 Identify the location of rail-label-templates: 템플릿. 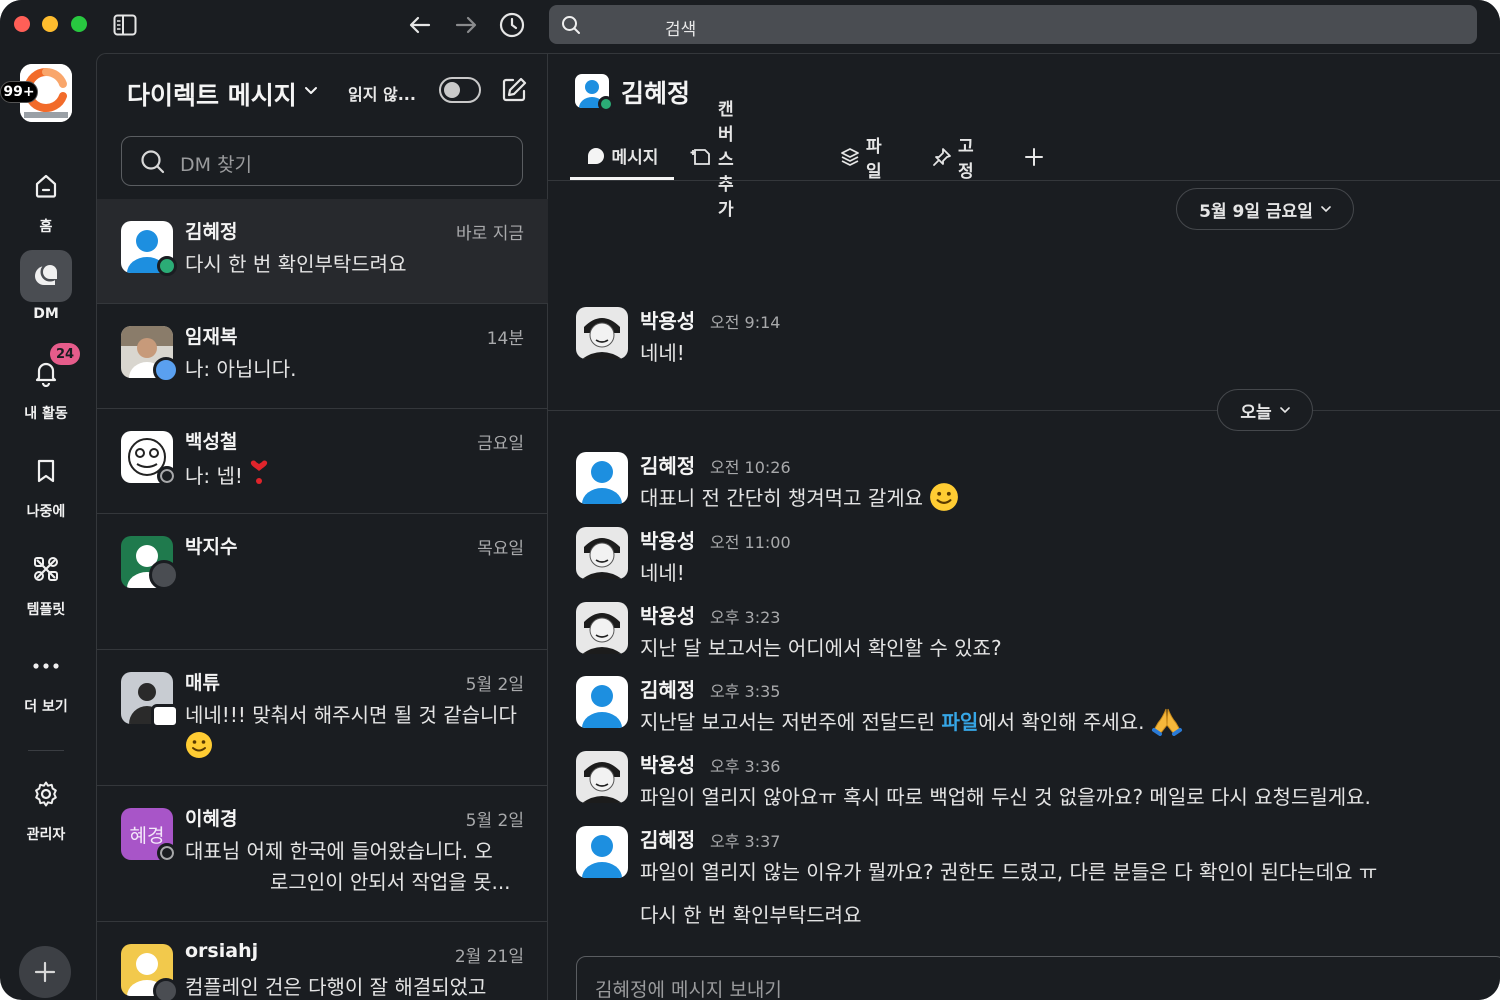
(46, 610).